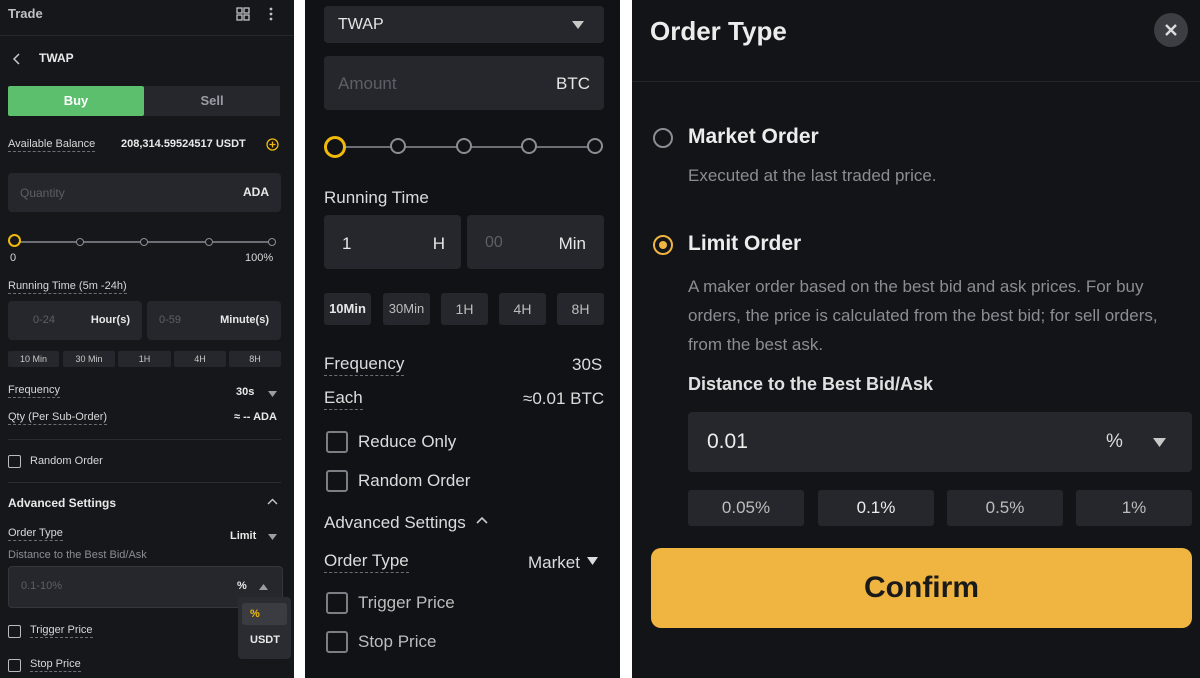 The height and width of the screenshot is (678, 1200). What do you see at coordinates (572, 243) in the screenshot?
I see `minutes-unit: Min` at bounding box center [572, 243].